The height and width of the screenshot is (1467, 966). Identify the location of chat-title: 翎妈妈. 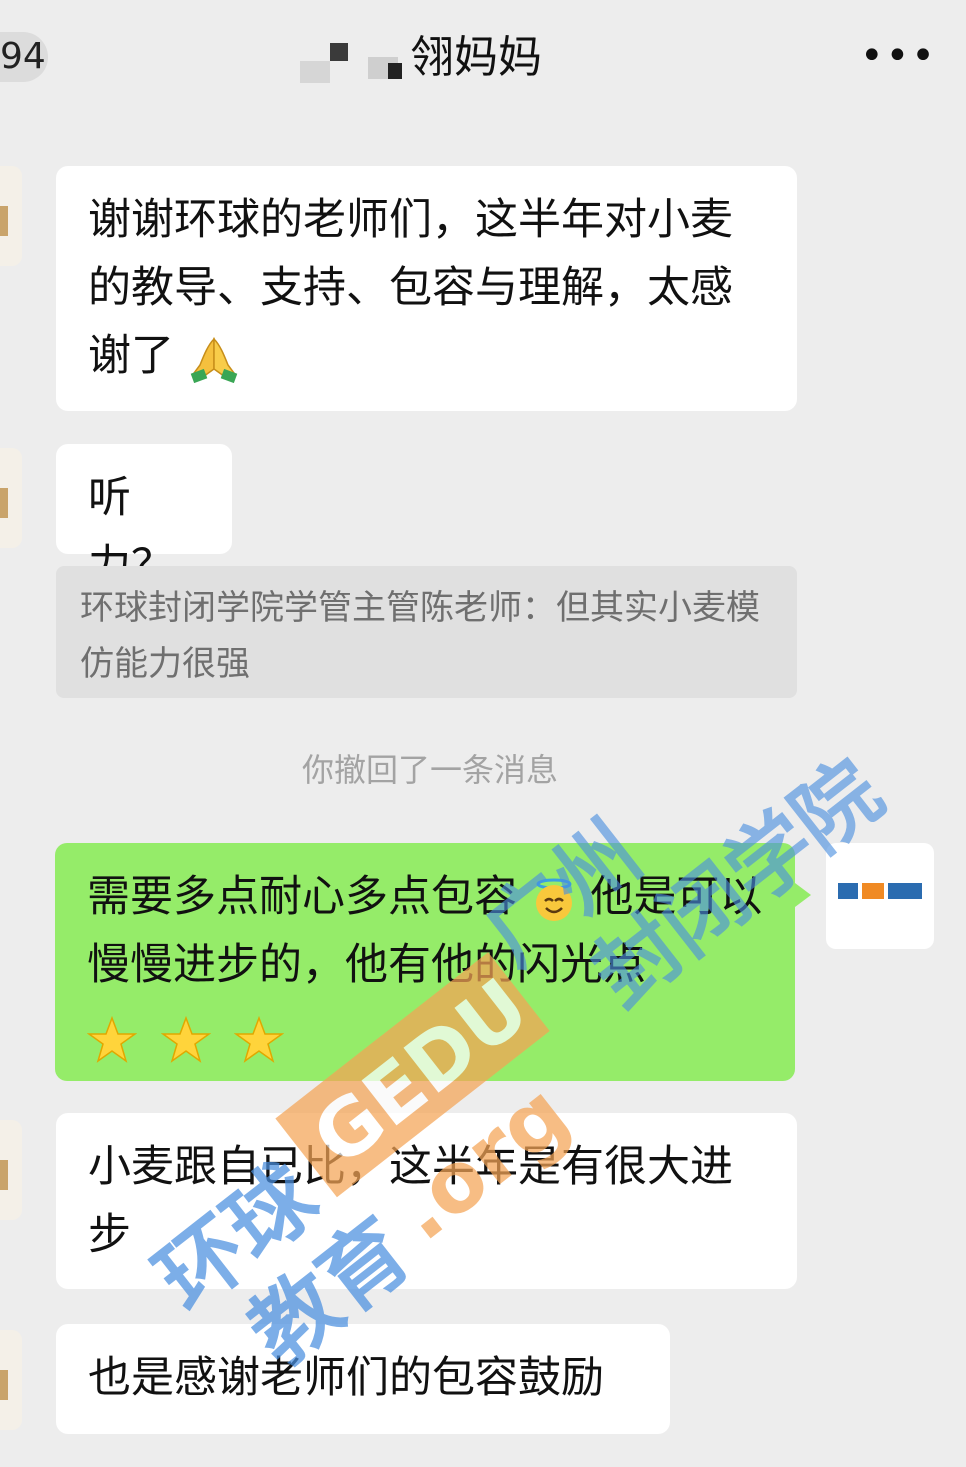
(421, 58).